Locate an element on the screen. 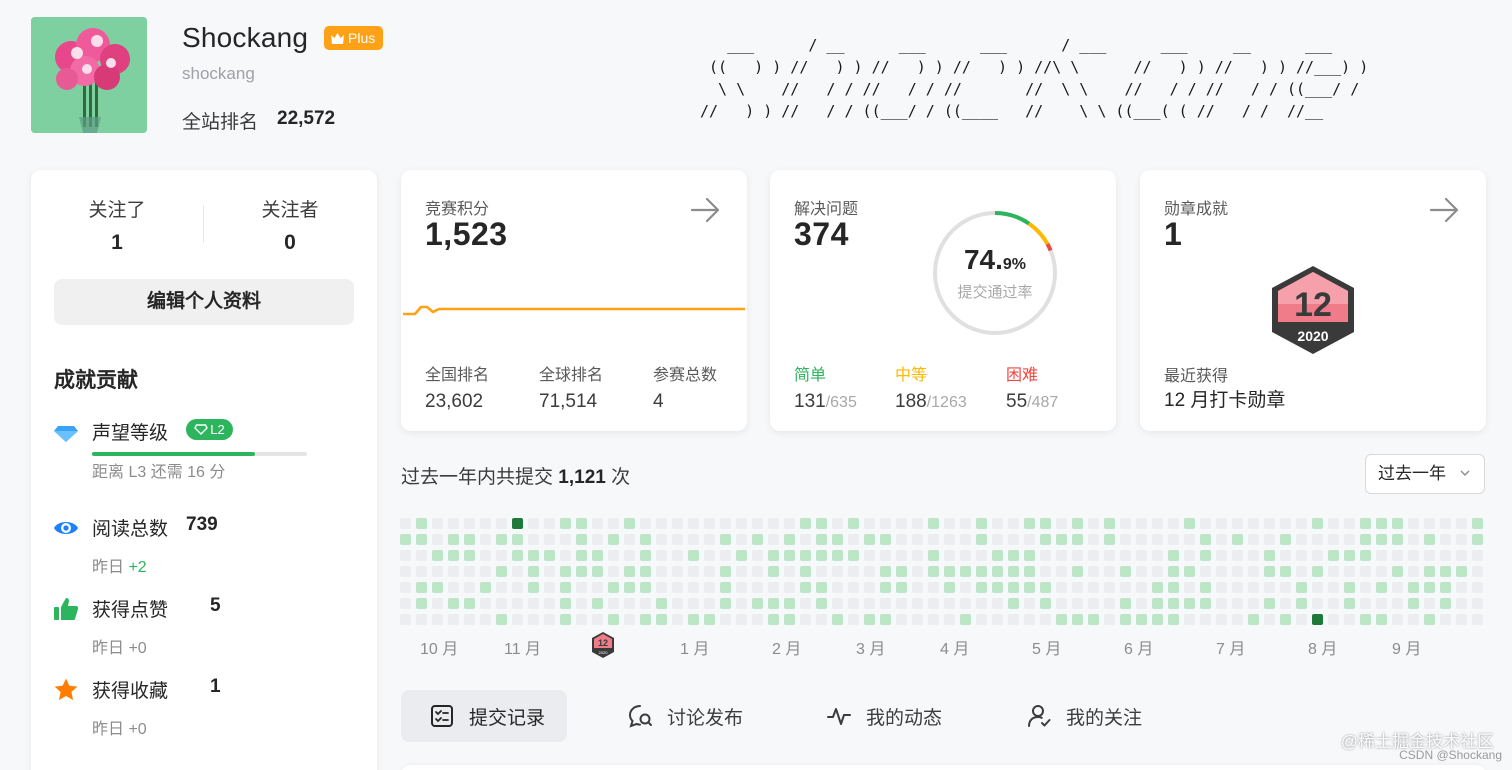 The height and width of the screenshot is (770, 1512). profile-avatar is located at coordinates (89, 75).